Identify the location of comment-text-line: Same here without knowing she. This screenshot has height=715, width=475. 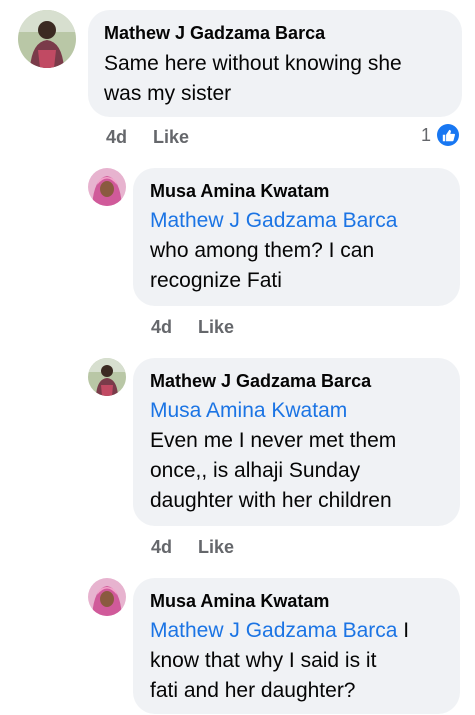
(253, 63).